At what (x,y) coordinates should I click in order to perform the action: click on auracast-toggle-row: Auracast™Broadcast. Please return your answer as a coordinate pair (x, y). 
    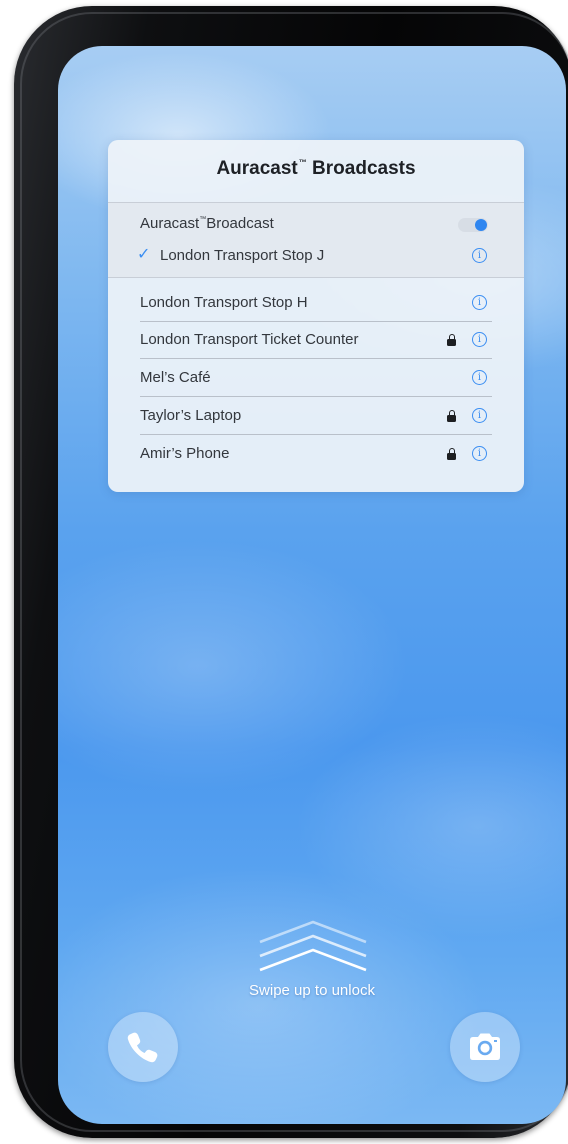
    Looking at the image, I should click on (316, 224).